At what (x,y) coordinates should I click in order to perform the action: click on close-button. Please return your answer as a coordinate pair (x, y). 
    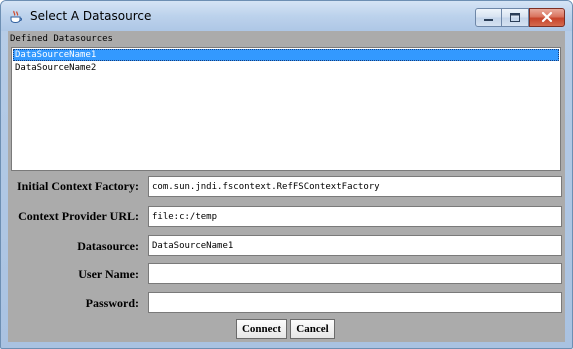
    Looking at the image, I should click on (547, 17).